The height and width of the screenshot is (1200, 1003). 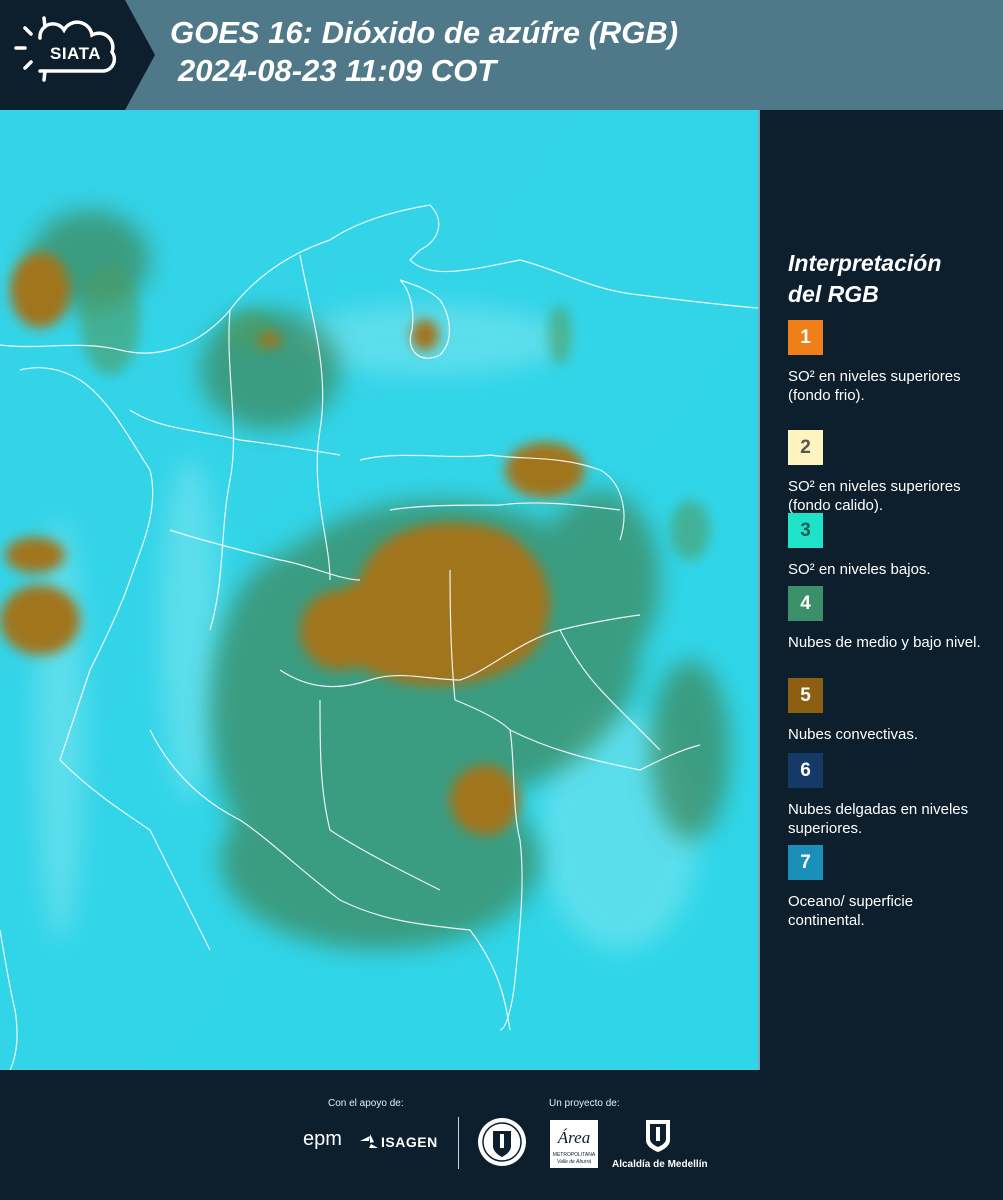 I want to click on legend-item-4: 4 Nubes de medio y bajo nivel., so click(x=890, y=619).